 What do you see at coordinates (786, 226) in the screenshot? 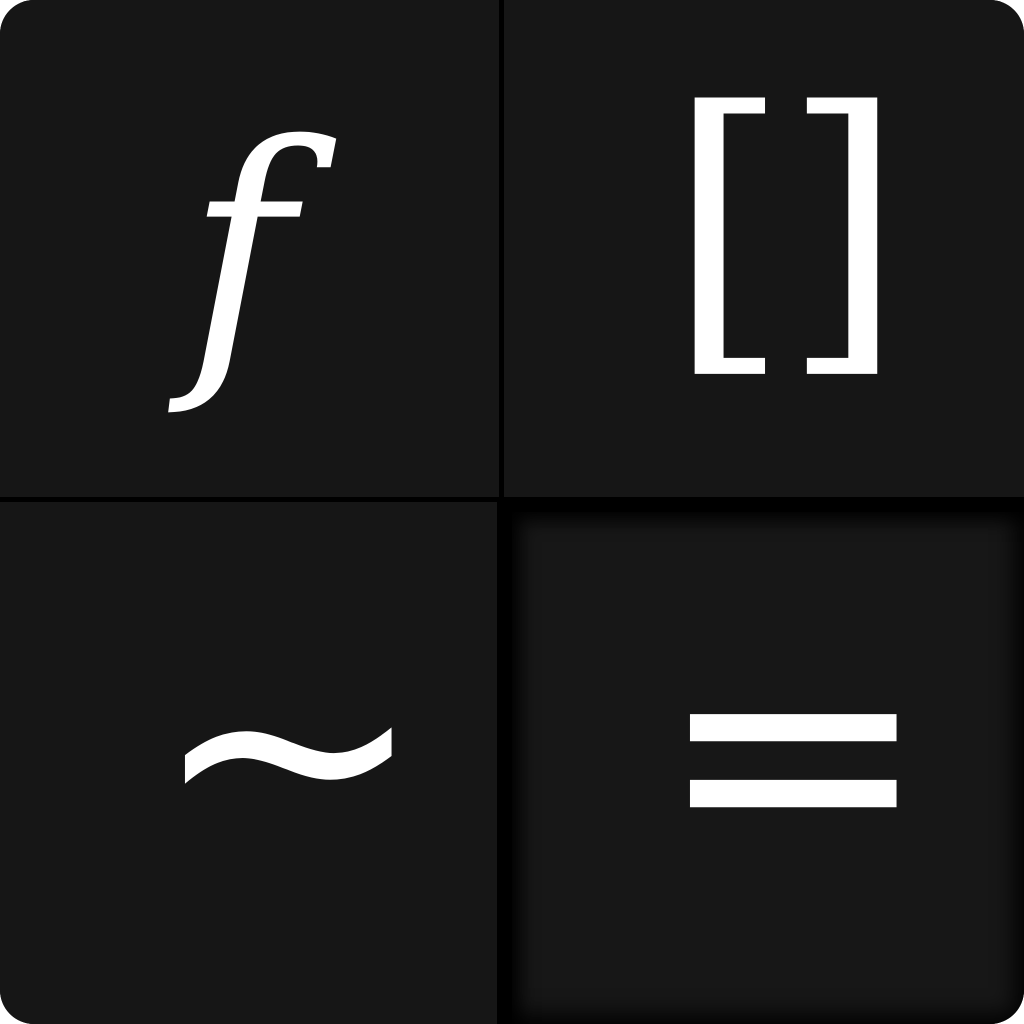
I see `brackets-icon: []` at bounding box center [786, 226].